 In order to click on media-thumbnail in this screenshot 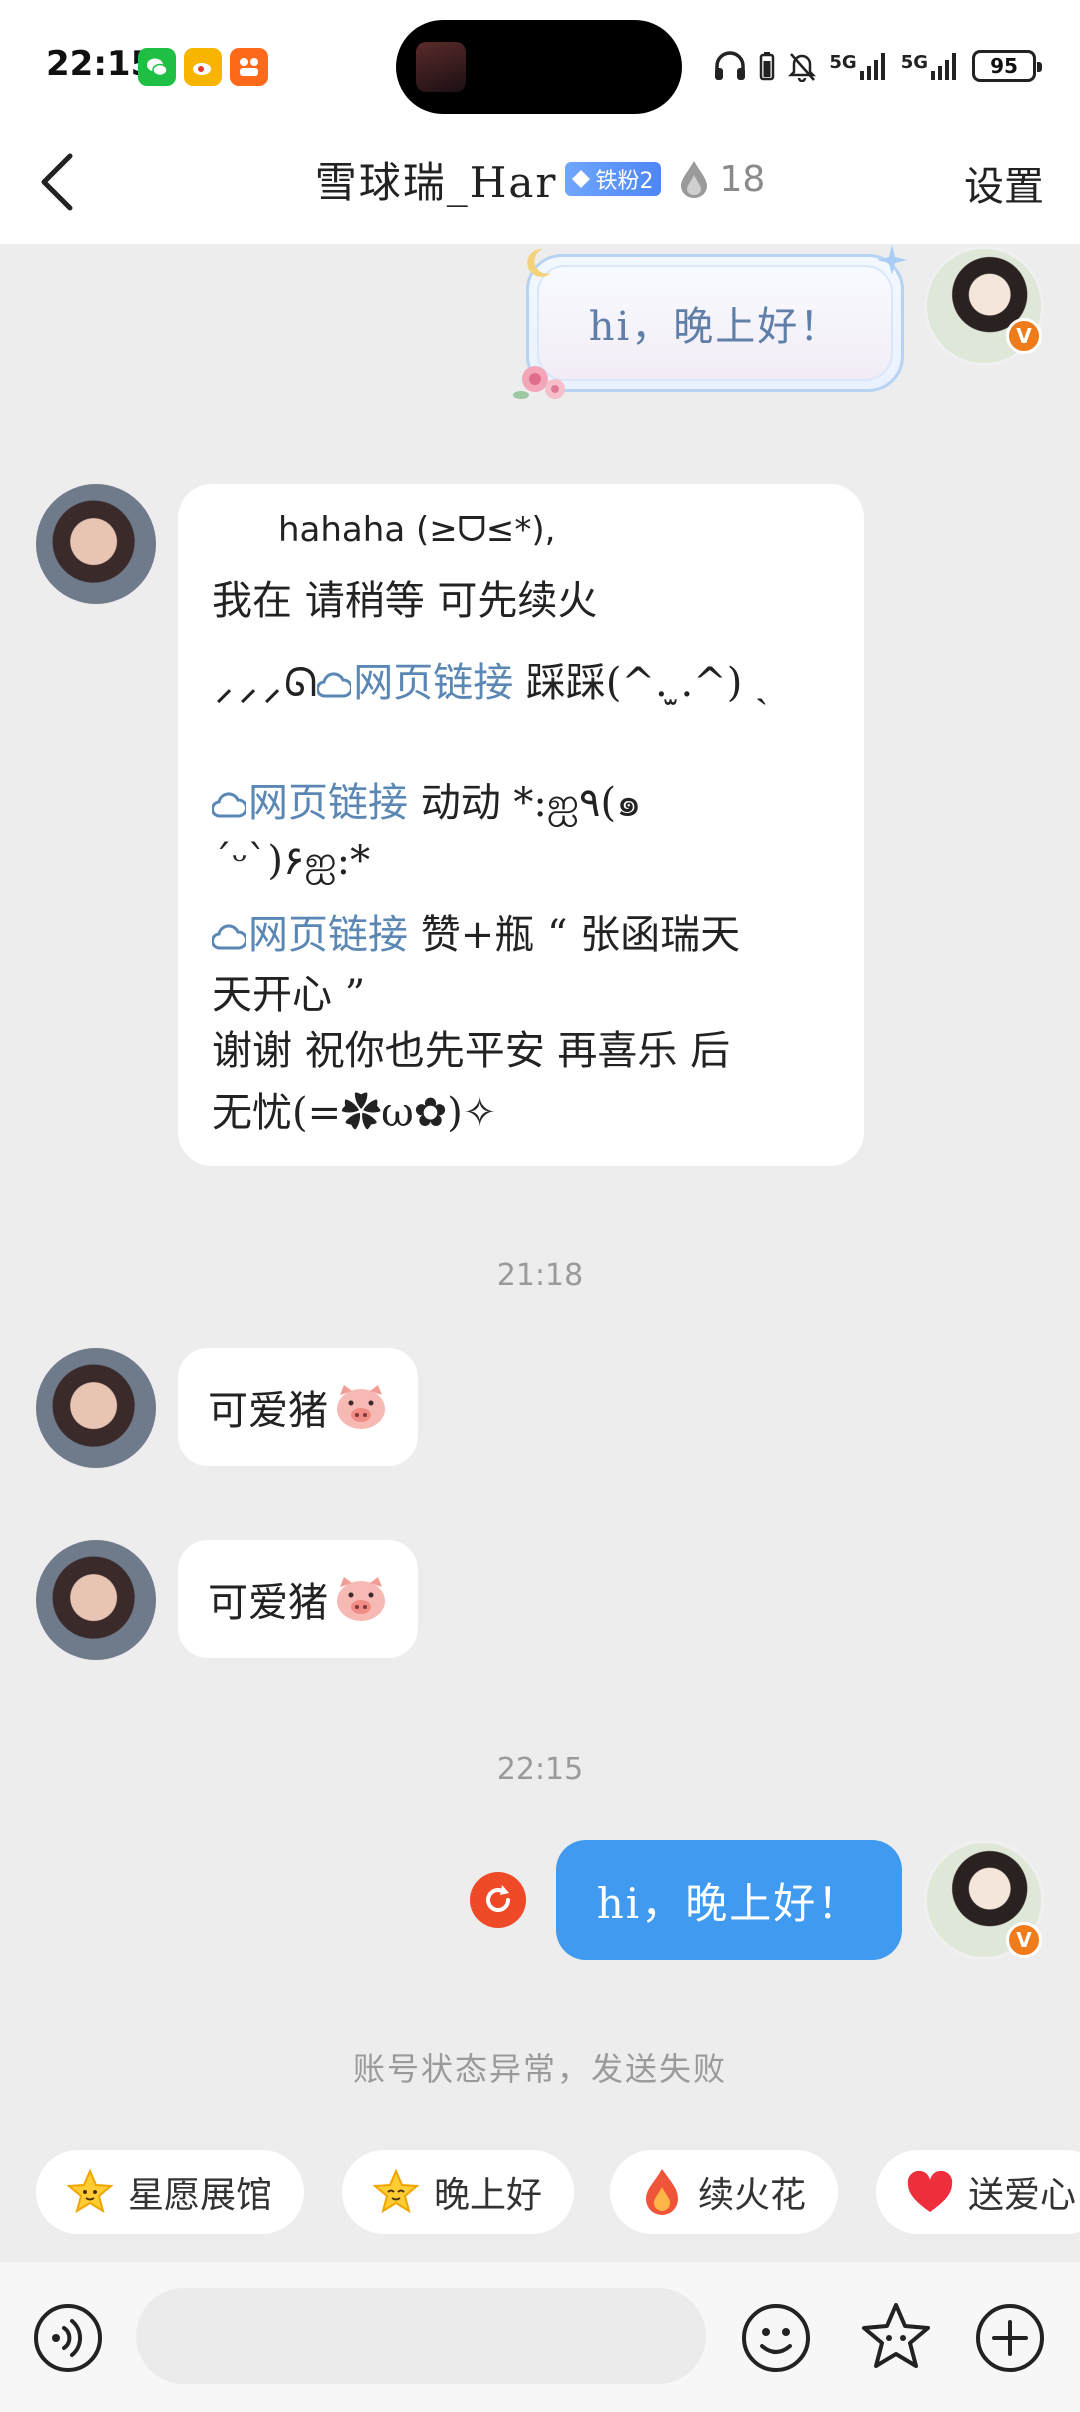, I will do `click(441, 67)`.